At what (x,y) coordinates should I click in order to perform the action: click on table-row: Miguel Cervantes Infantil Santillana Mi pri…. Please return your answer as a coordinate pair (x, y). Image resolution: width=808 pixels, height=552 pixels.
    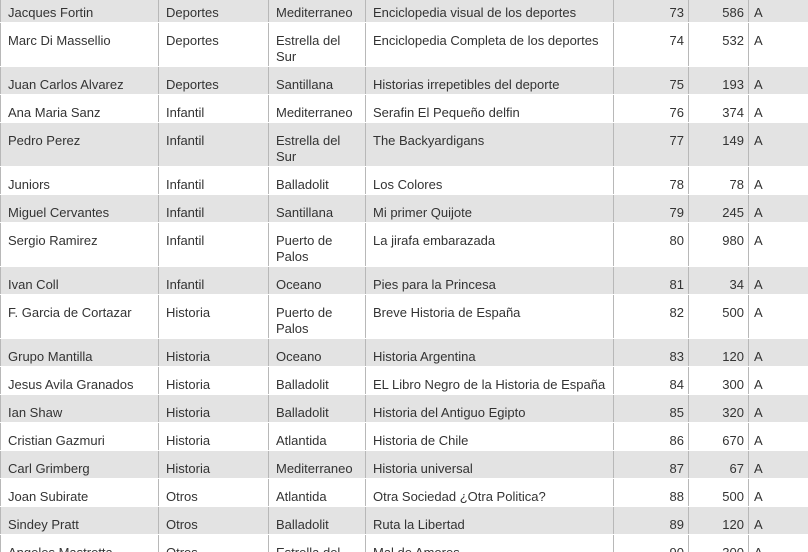
    Looking at the image, I should click on (404, 208).